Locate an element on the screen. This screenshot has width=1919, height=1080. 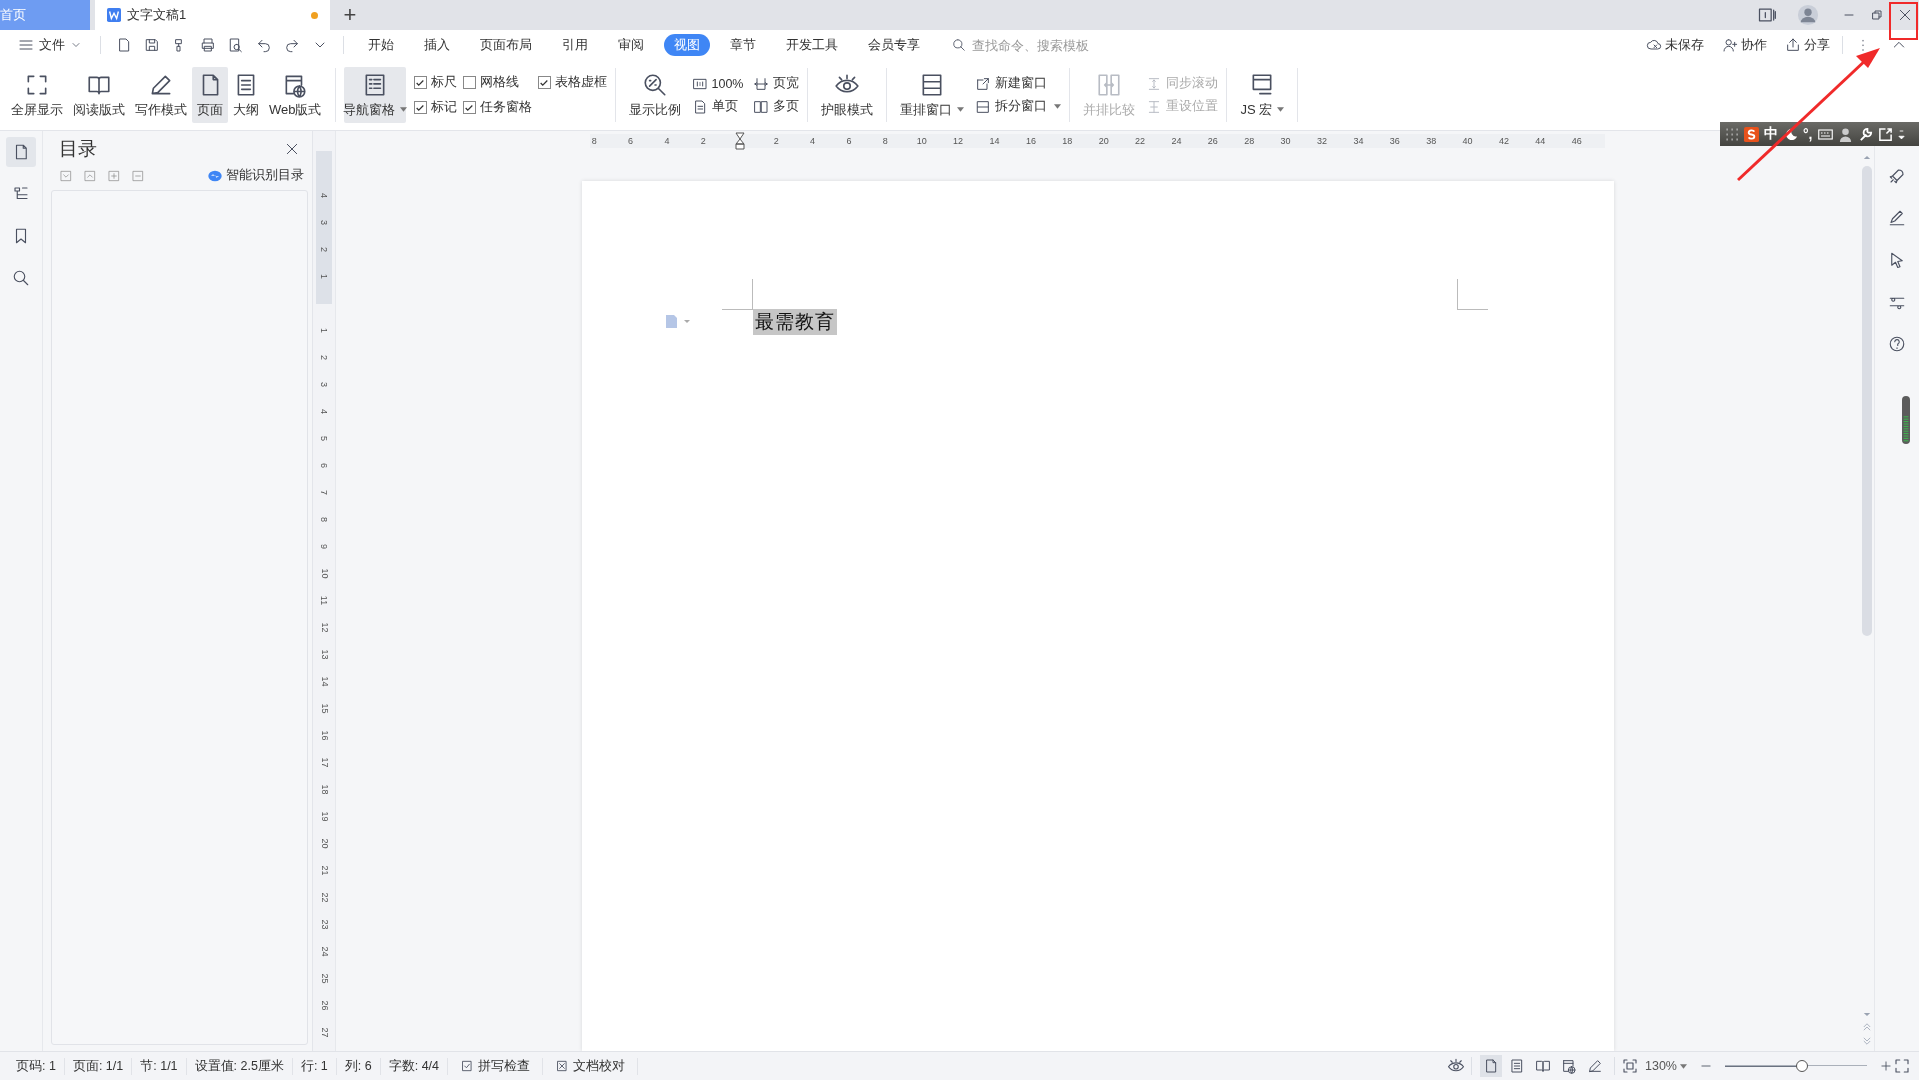
restore-icon is located at coordinates (1877, 15).